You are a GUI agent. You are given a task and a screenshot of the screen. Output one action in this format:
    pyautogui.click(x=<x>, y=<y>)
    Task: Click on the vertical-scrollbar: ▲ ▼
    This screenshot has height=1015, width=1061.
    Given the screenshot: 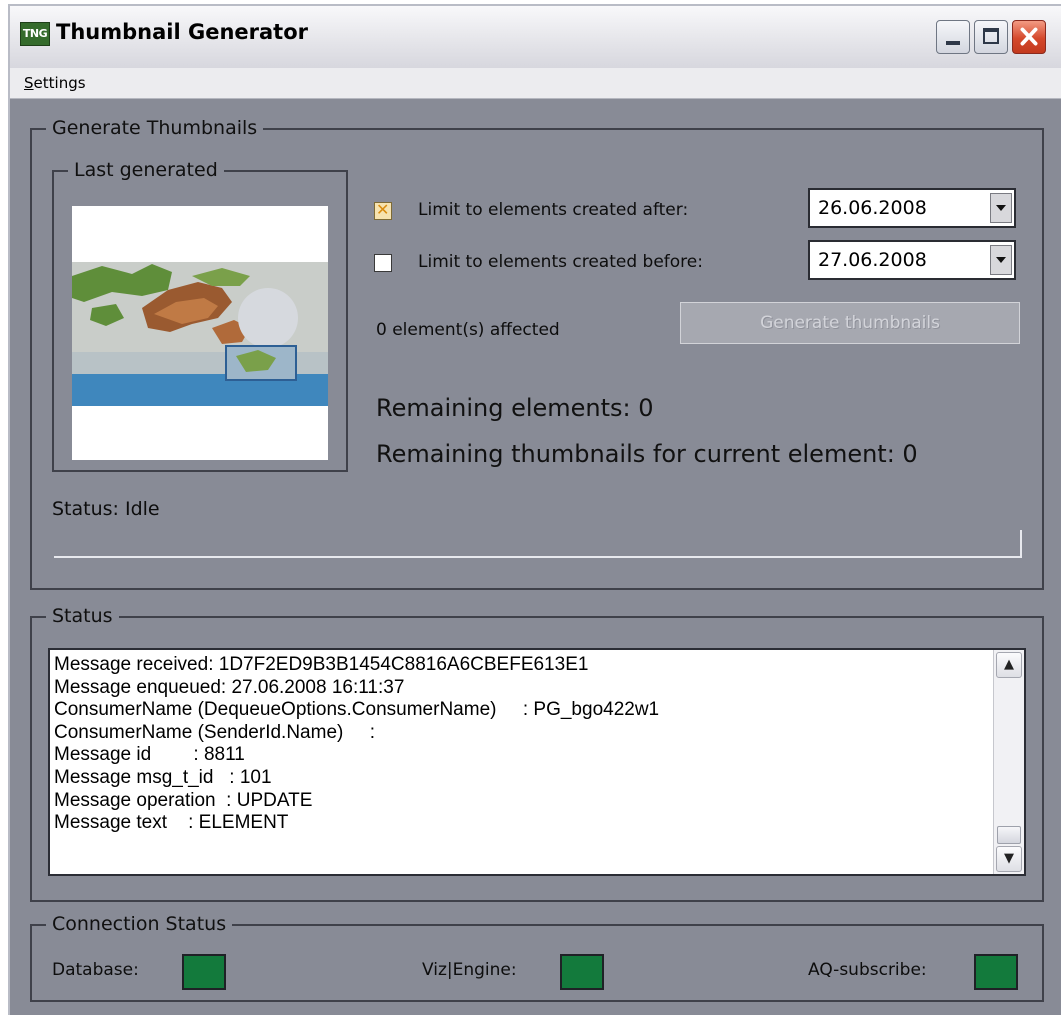 What is the action you would take?
    pyautogui.click(x=1008, y=762)
    